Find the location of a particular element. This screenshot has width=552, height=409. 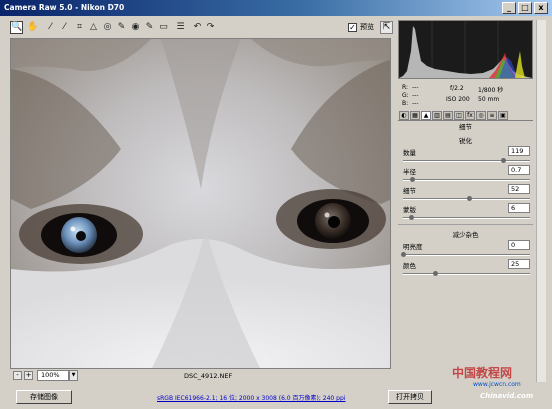

red-eye-icon: ◉ is located at coordinates (135, 27).